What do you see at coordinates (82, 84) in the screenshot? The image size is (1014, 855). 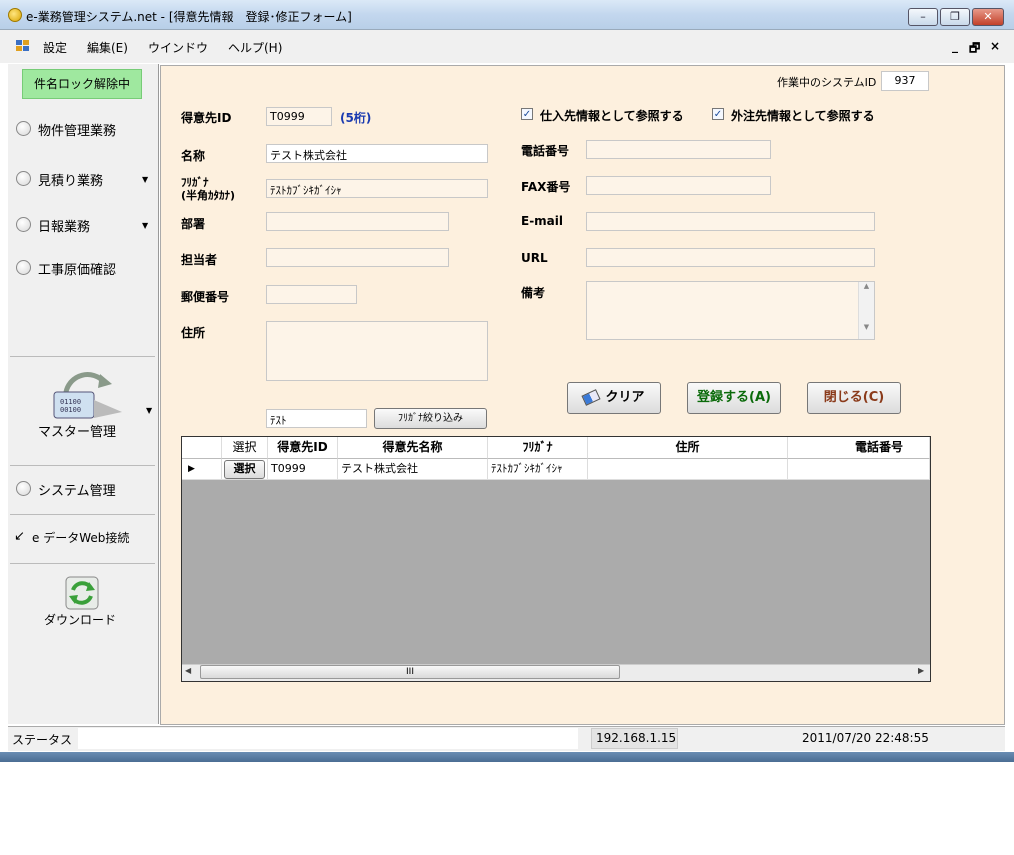 I see `lock-status-badge: 件名ロック解除中` at bounding box center [82, 84].